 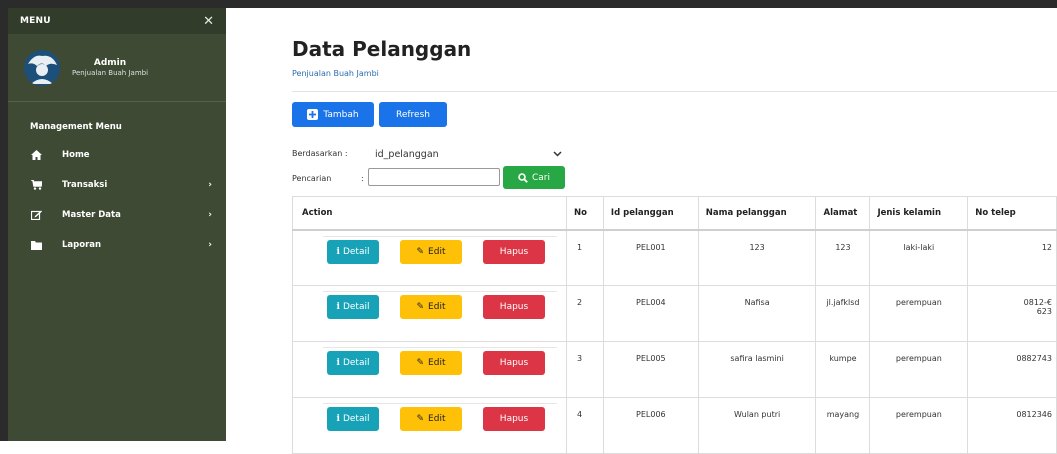 I want to click on cell-no: 2, so click(x=584, y=313).